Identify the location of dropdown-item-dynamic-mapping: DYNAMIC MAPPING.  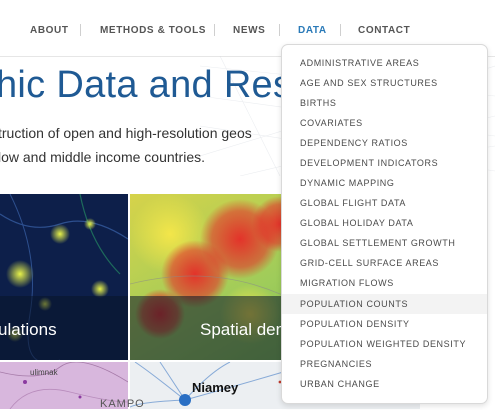
(384, 183).